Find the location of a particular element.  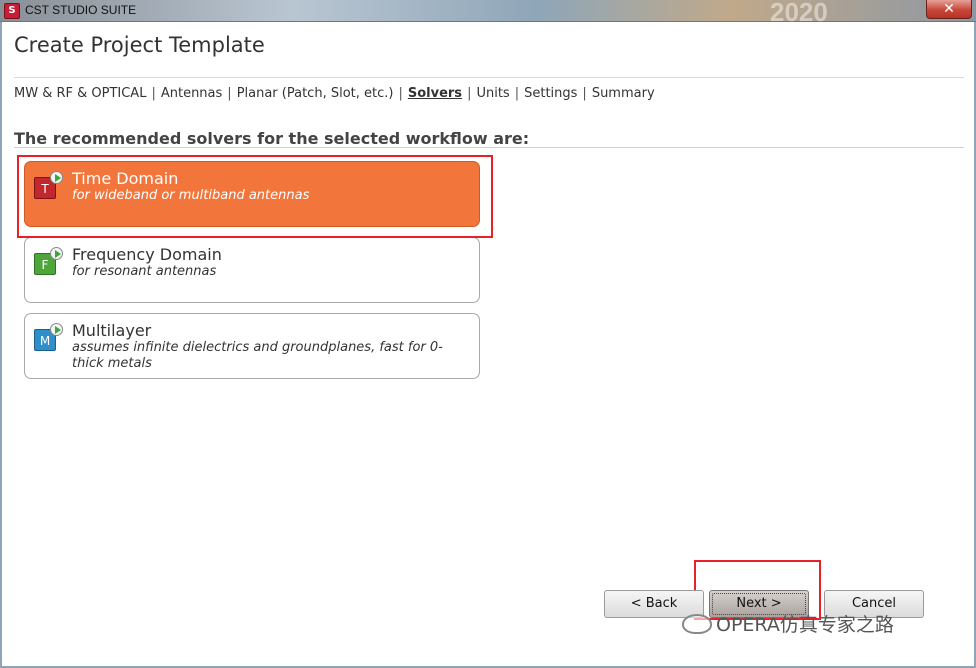

window-title: CST STUDIO SUITE is located at coordinates (81, 10).